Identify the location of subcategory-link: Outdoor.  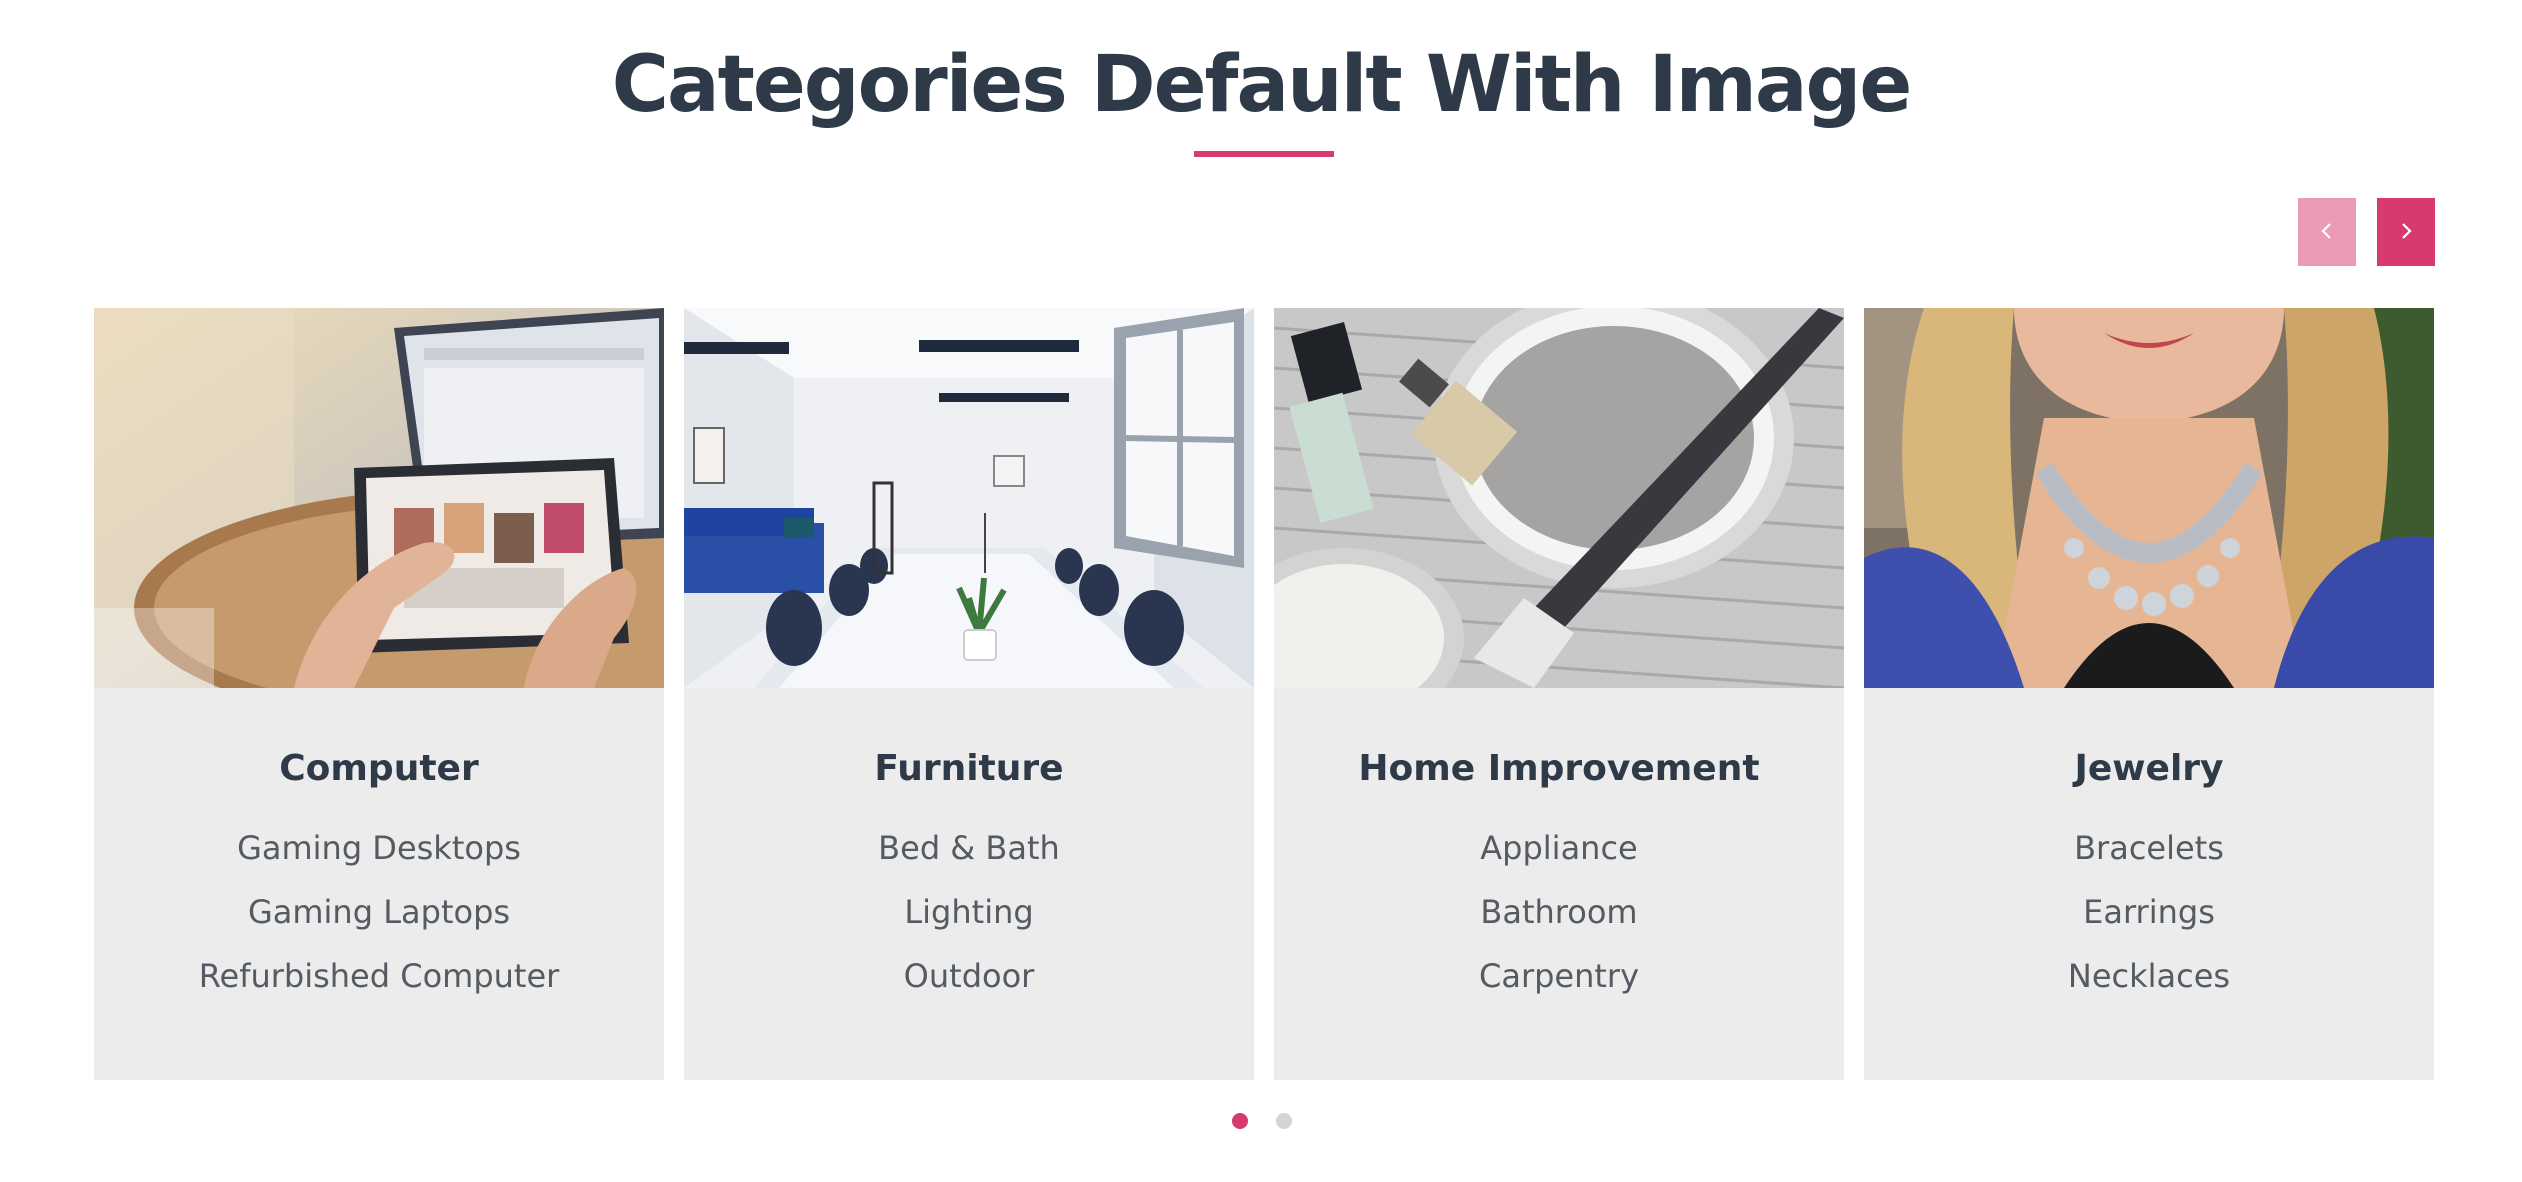
(969, 976).